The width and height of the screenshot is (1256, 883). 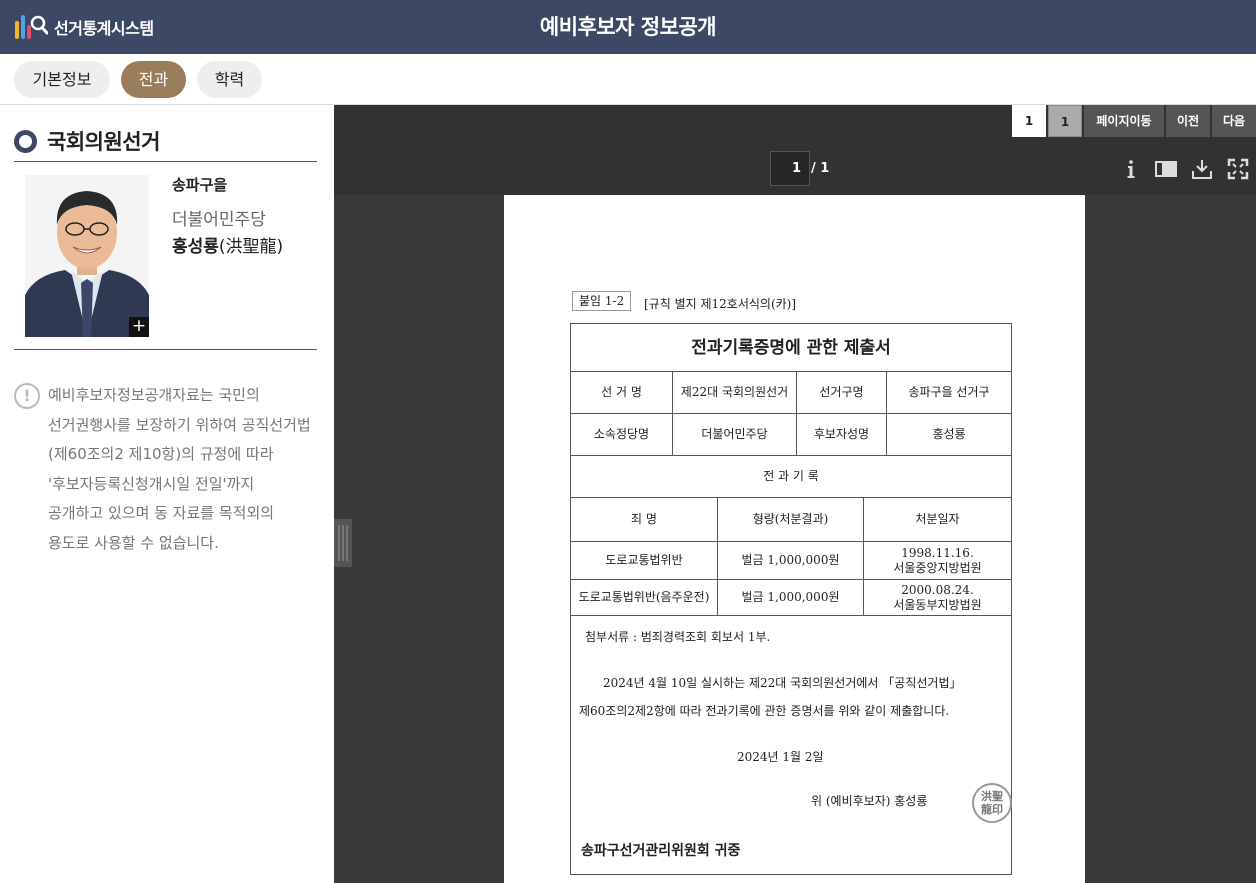 I want to click on election-title: 국회의원선거, so click(x=103, y=142).